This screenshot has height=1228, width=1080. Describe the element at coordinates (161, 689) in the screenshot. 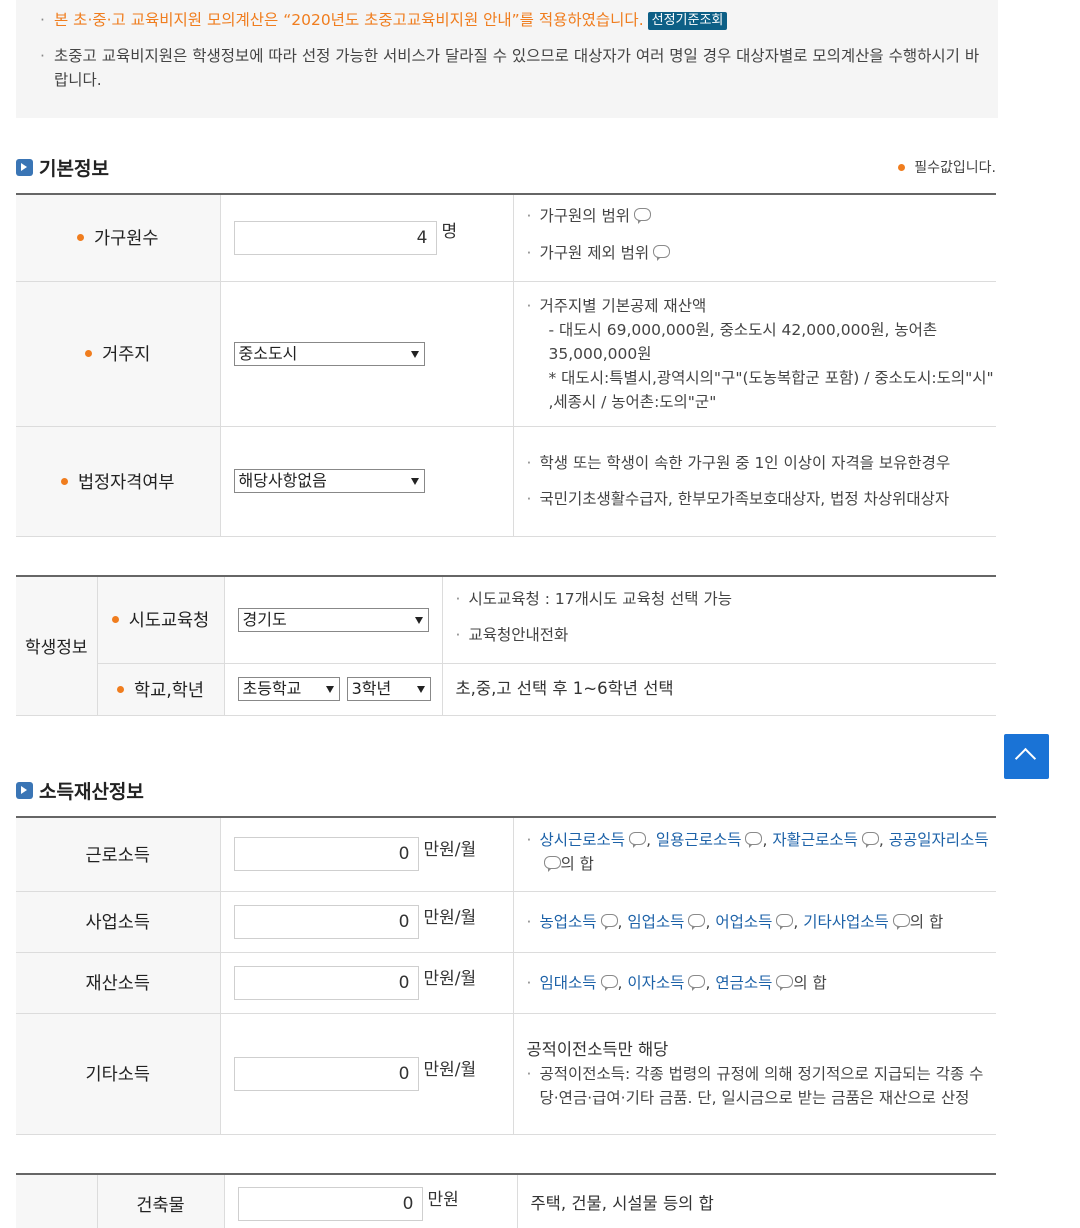

I see `school-label-cell: 학교,학년` at that location.